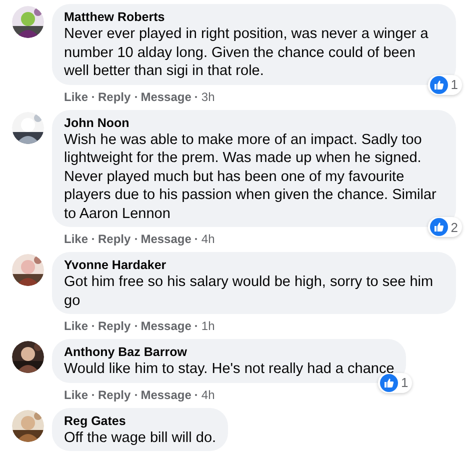 Image resolution: width=466 pixels, height=469 pixels. I want to click on comment-text: Off the wage bill will do., so click(140, 437).